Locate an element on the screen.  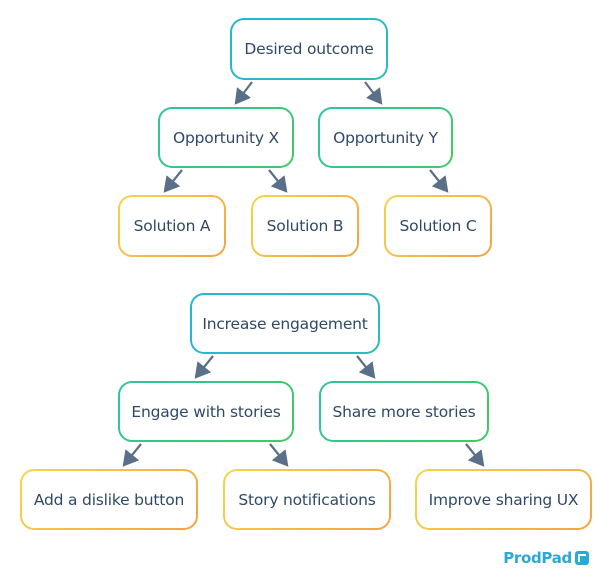
outcome-node: Increase engagement is located at coordinates (285, 323).